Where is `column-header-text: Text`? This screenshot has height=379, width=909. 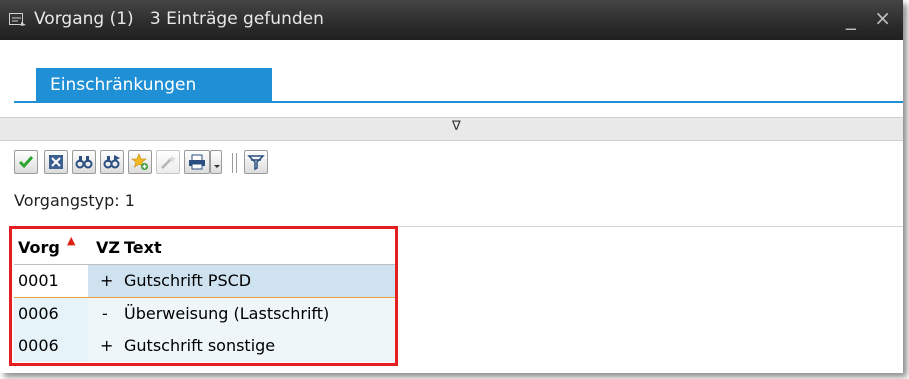
column-header-text: Text is located at coordinates (143, 247).